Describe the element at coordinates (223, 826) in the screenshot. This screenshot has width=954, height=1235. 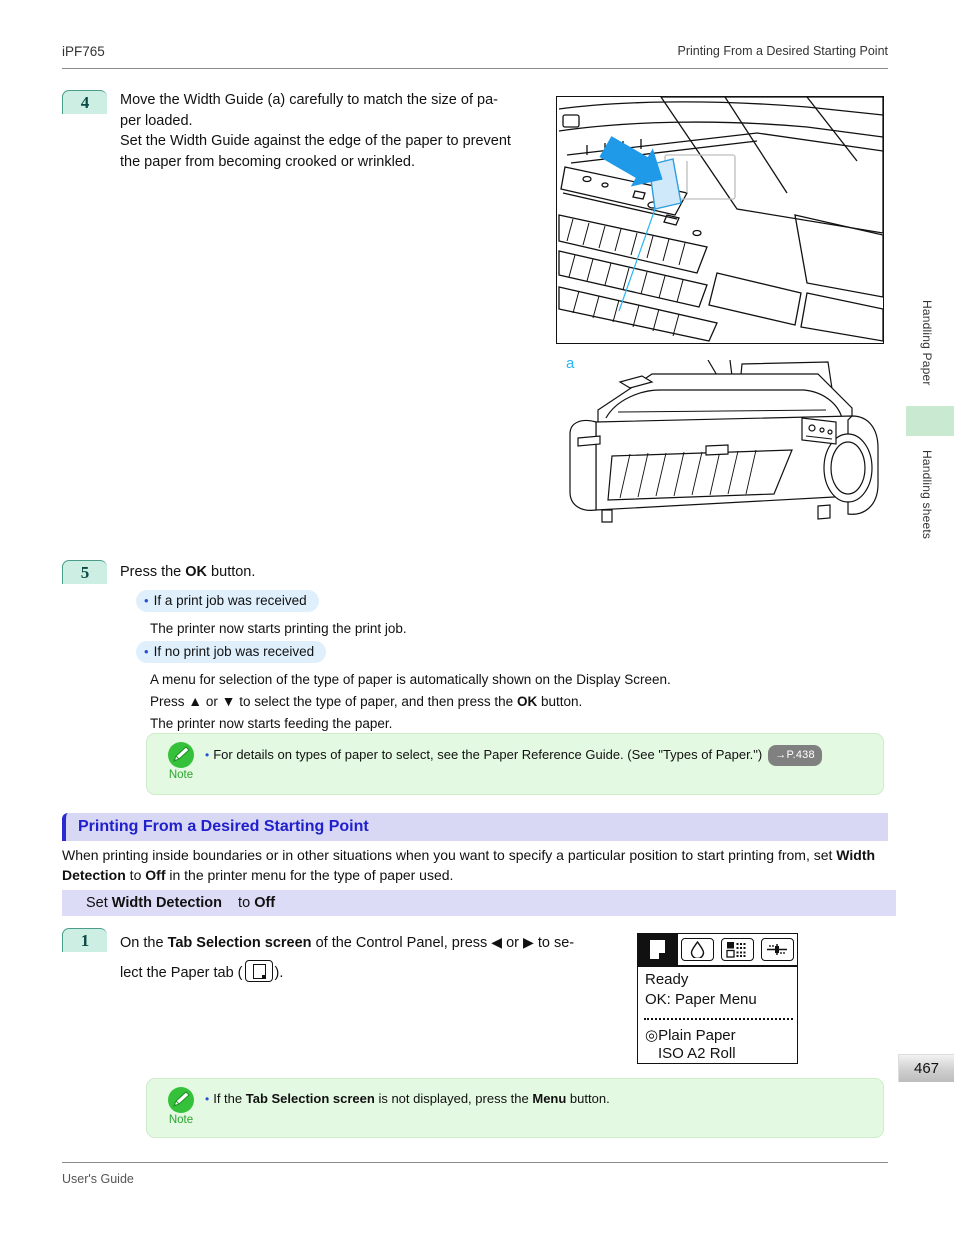
I see `section-heading-label: Printing From a Desired Starting Point` at that location.